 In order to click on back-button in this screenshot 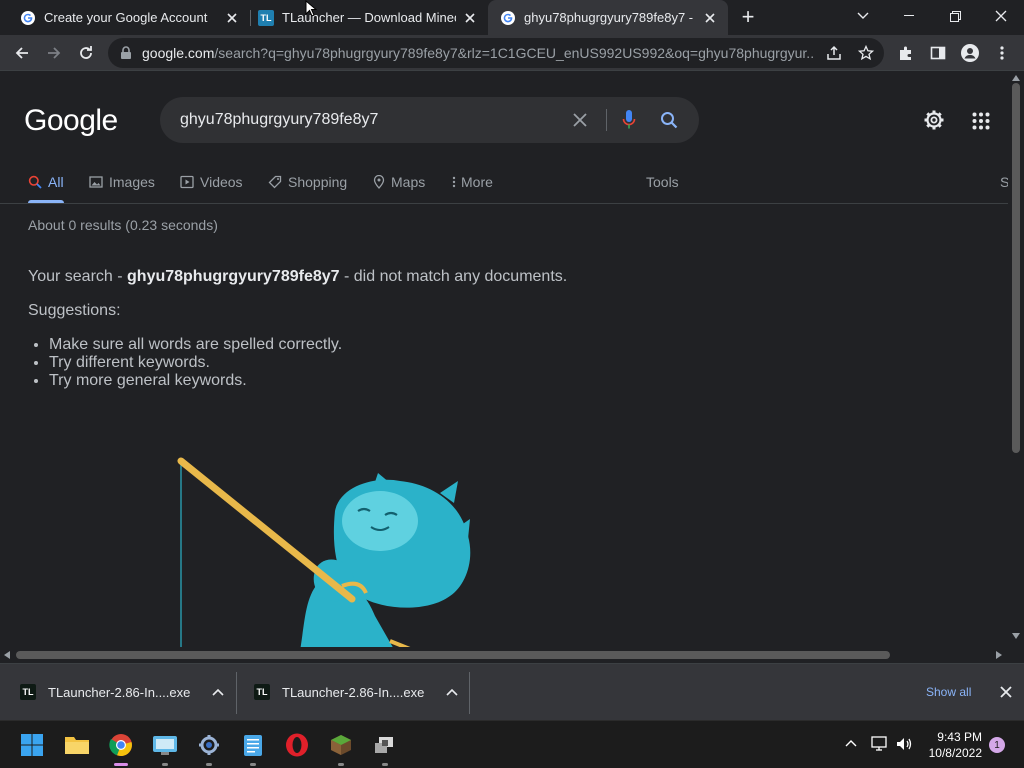, I will do `click(22, 53)`.